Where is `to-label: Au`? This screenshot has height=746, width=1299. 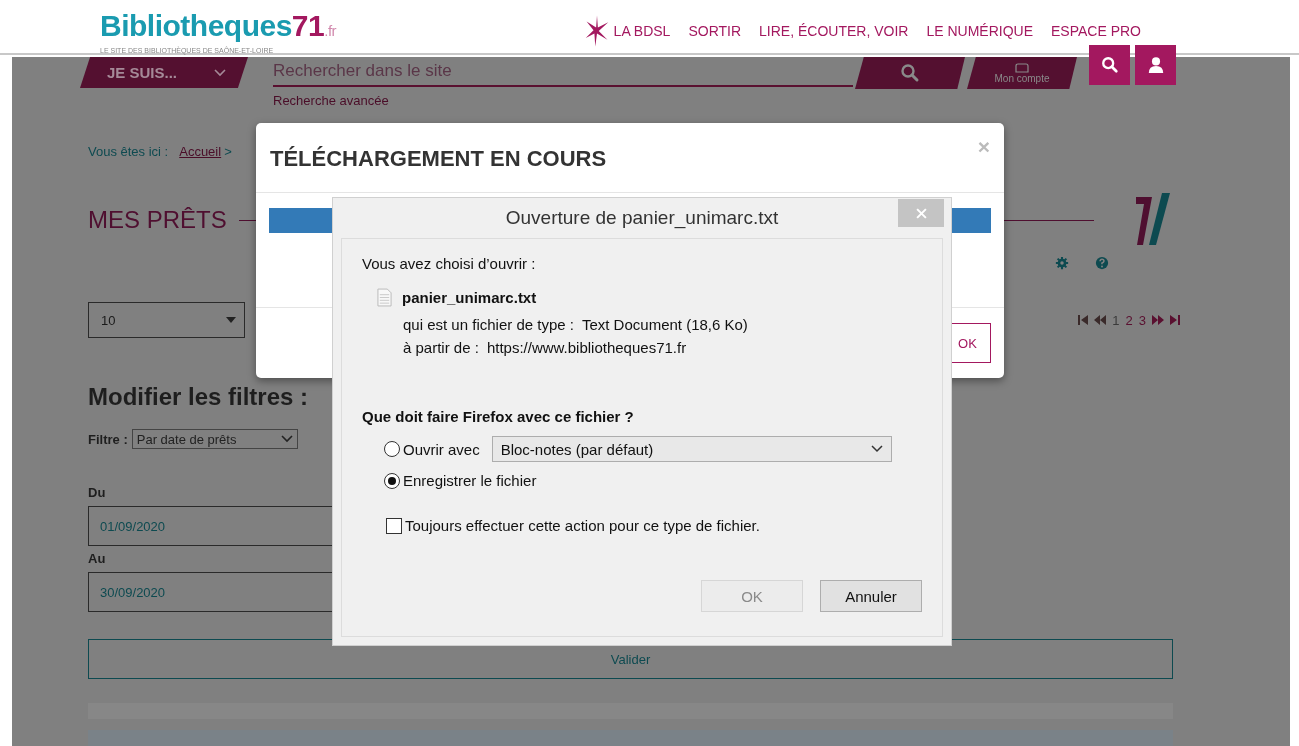
to-label: Au is located at coordinates (97, 558).